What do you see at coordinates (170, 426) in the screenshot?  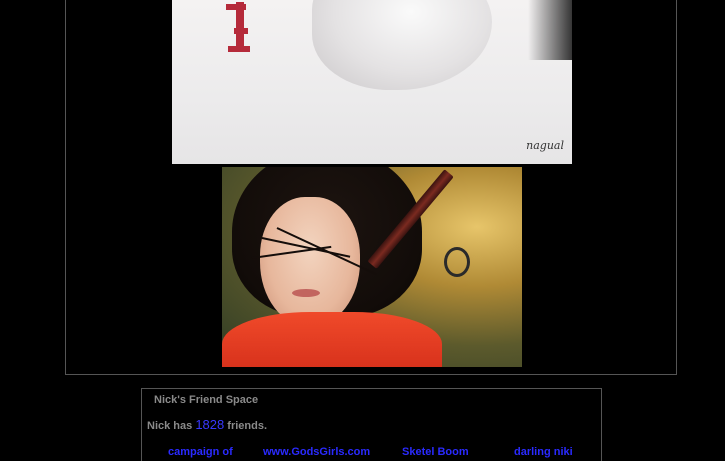 I see `friend-count-prefix: Nick has` at bounding box center [170, 426].